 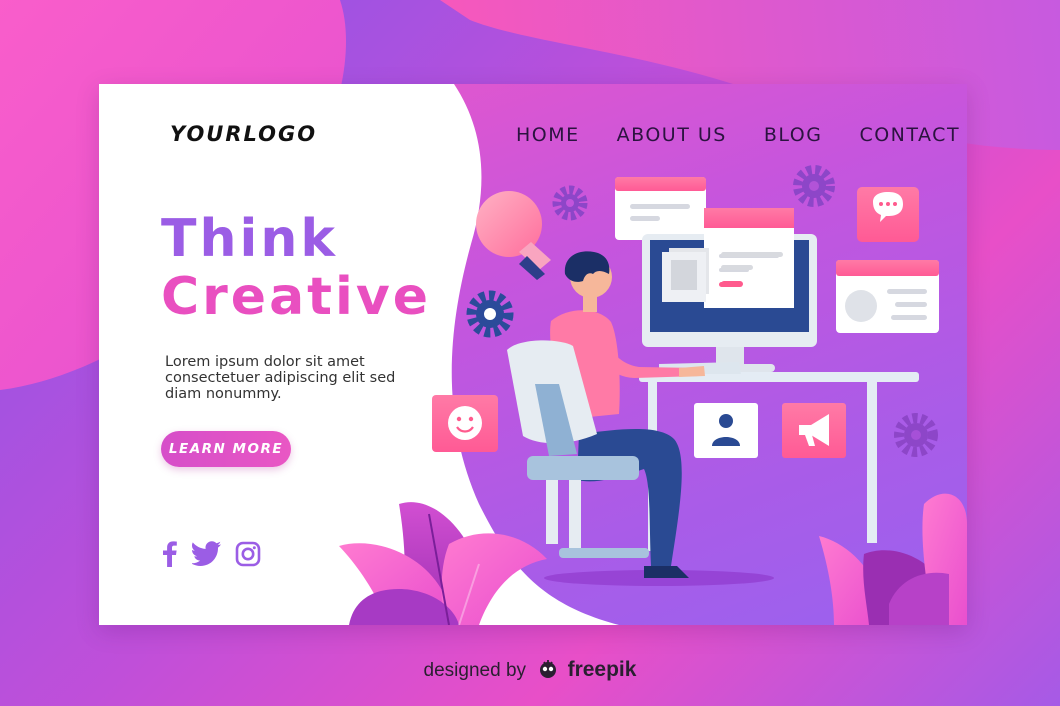 What do you see at coordinates (475, 670) in the screenshot?
I see `footer-prefix: designed by` at bounding box center [475, 670].